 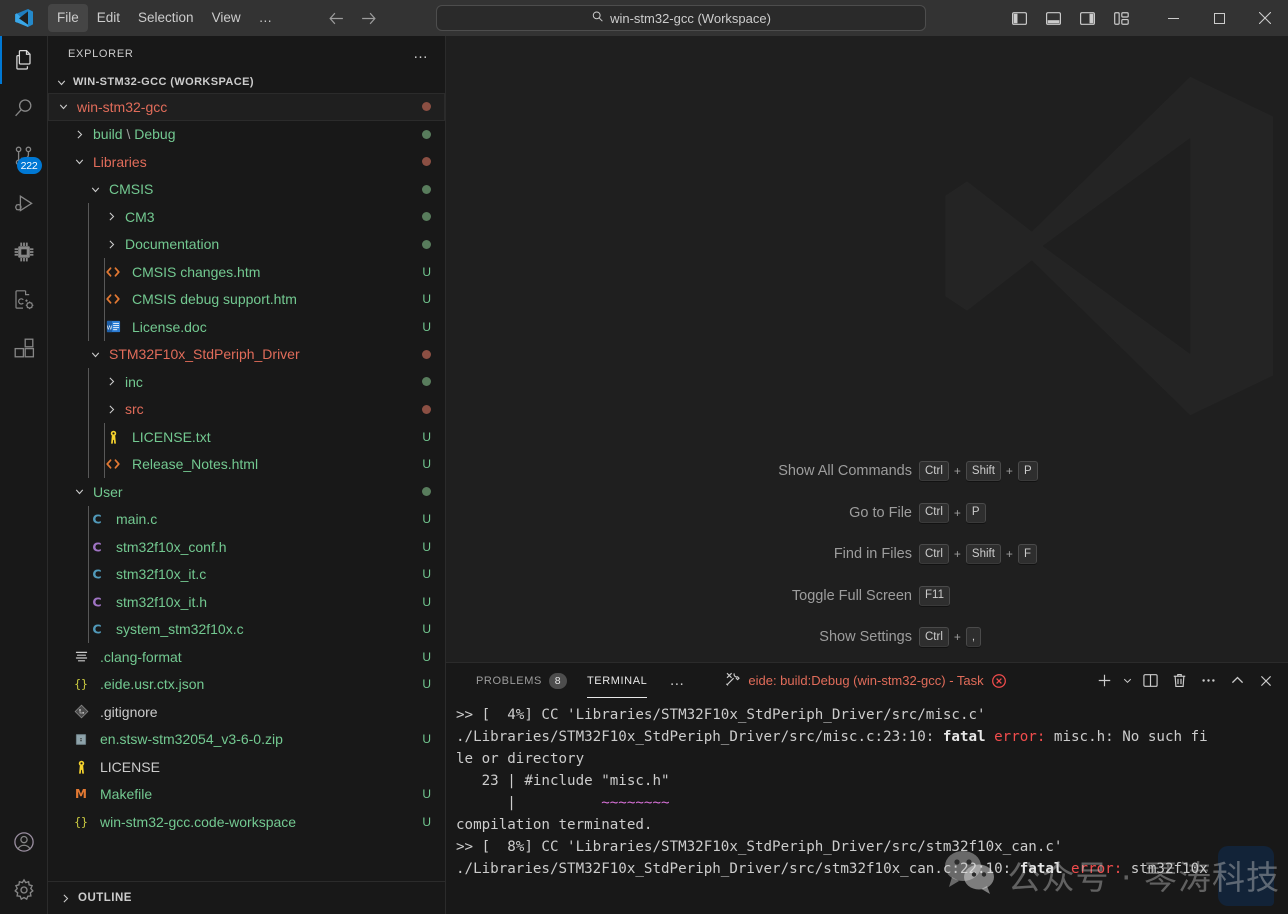 What do you see at coordinates (1127, 681) in the screenshot?
I see `terminal-dropdown-icon` at bounding box center [1127, 681].